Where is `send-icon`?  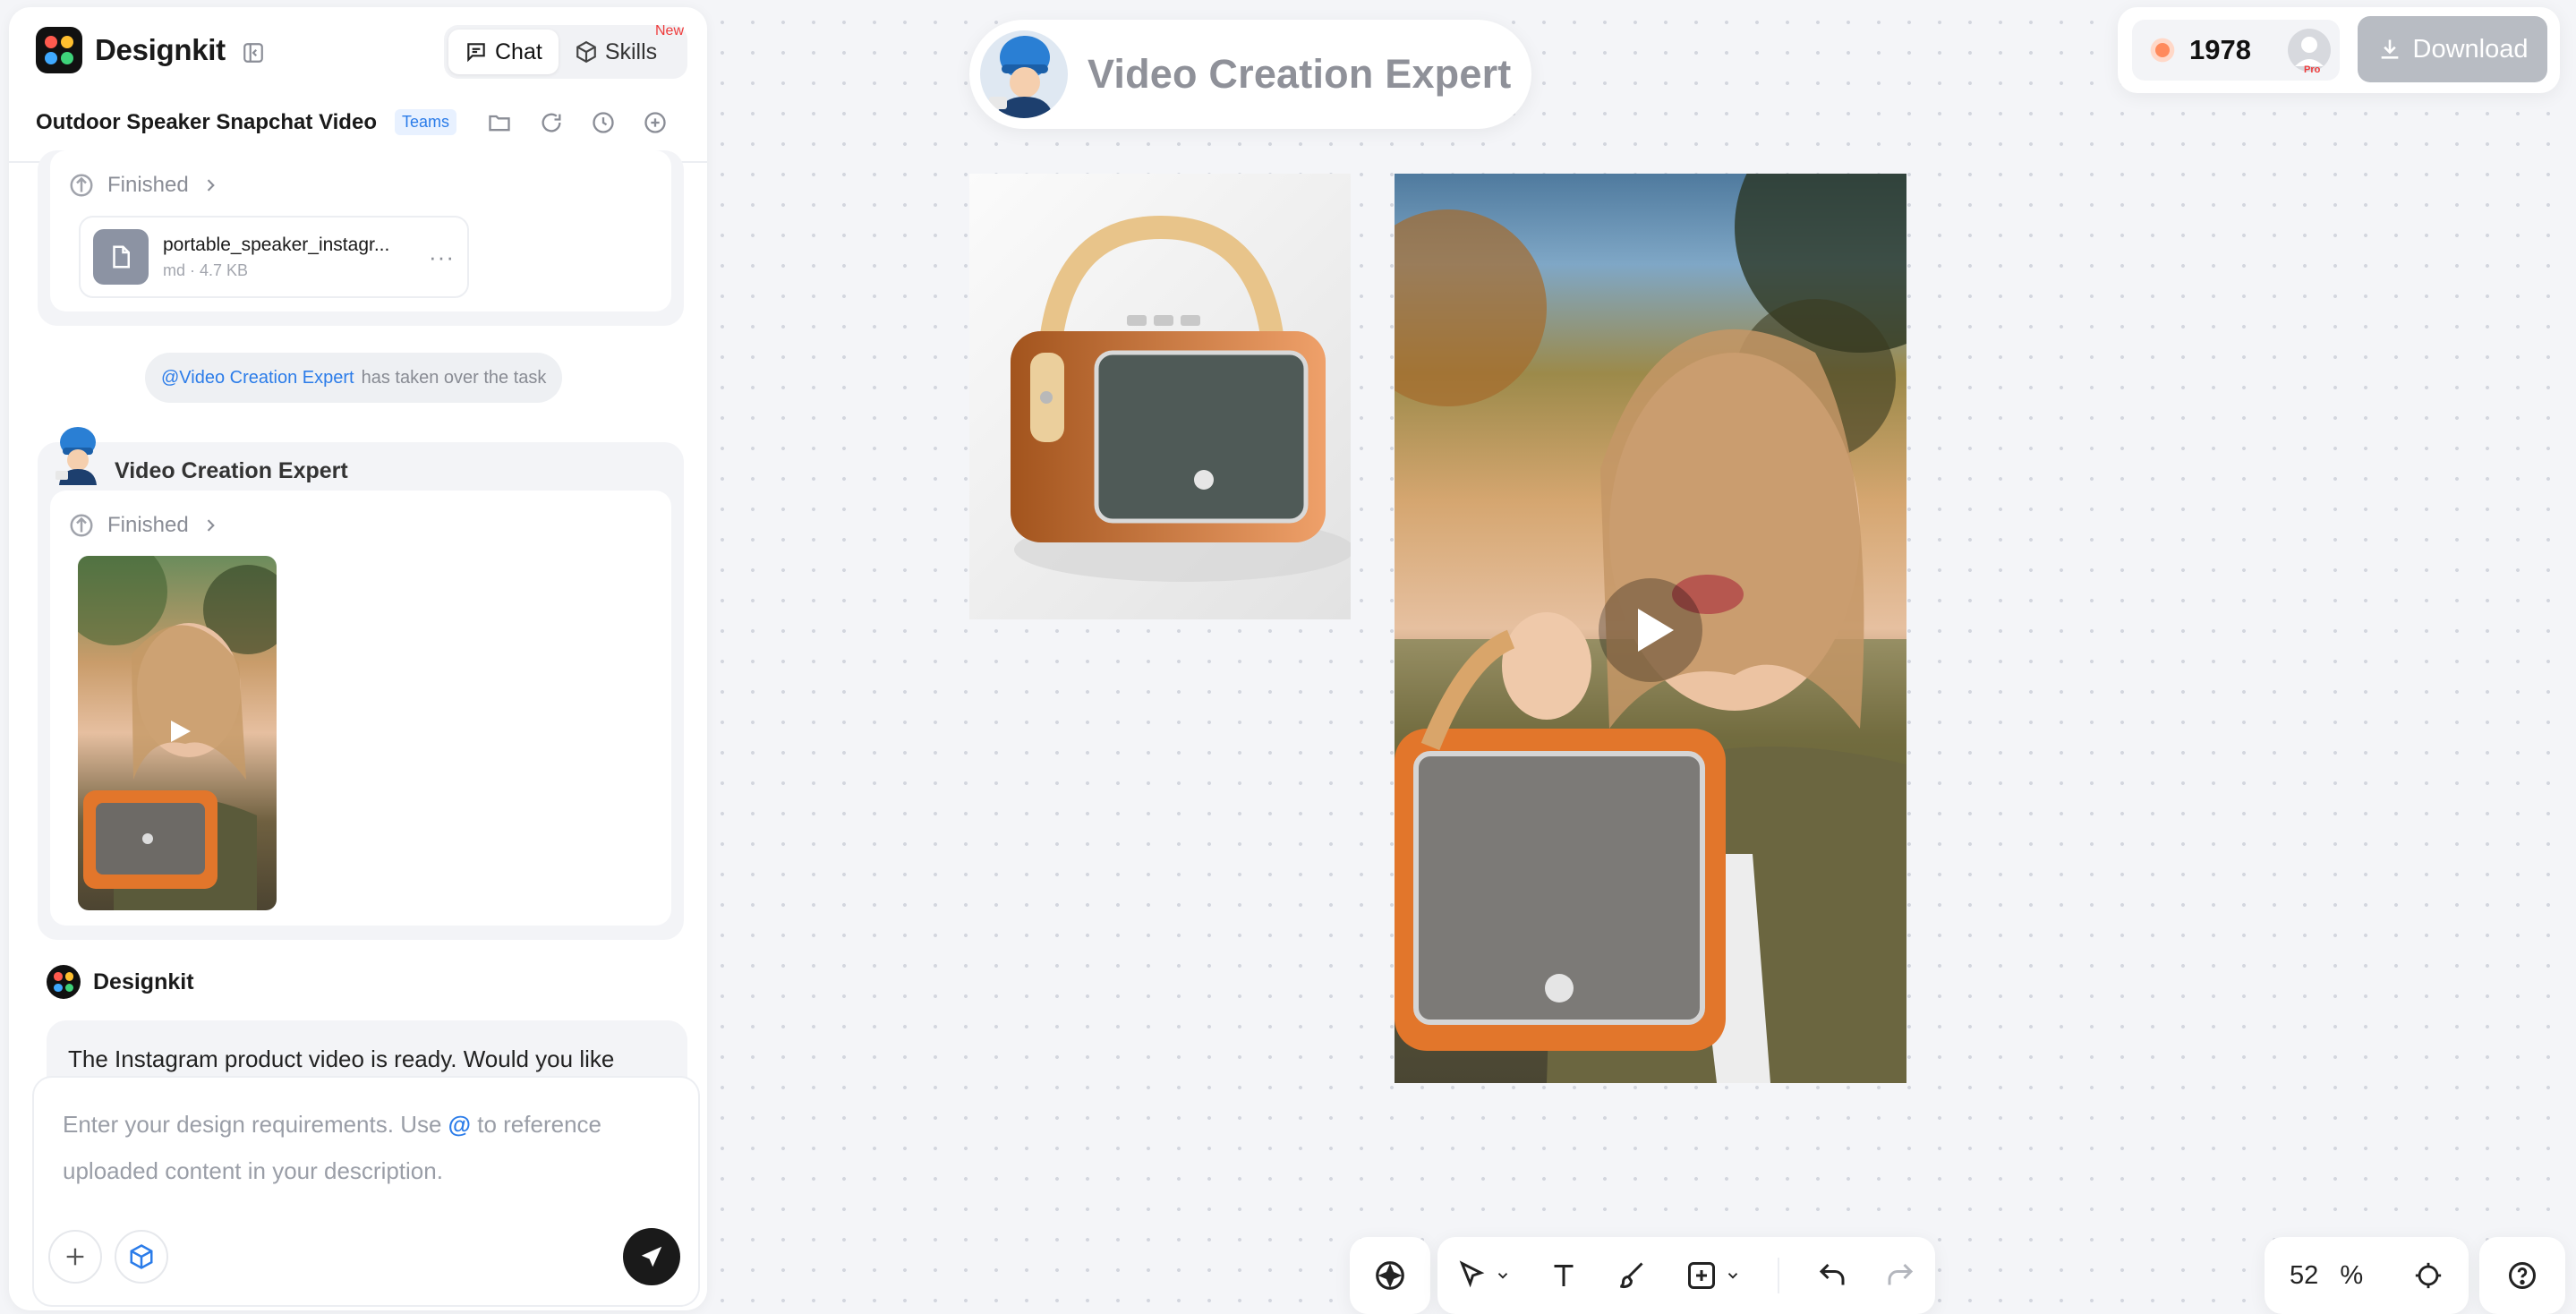
send-icon is located at coordinates (651, 1256).